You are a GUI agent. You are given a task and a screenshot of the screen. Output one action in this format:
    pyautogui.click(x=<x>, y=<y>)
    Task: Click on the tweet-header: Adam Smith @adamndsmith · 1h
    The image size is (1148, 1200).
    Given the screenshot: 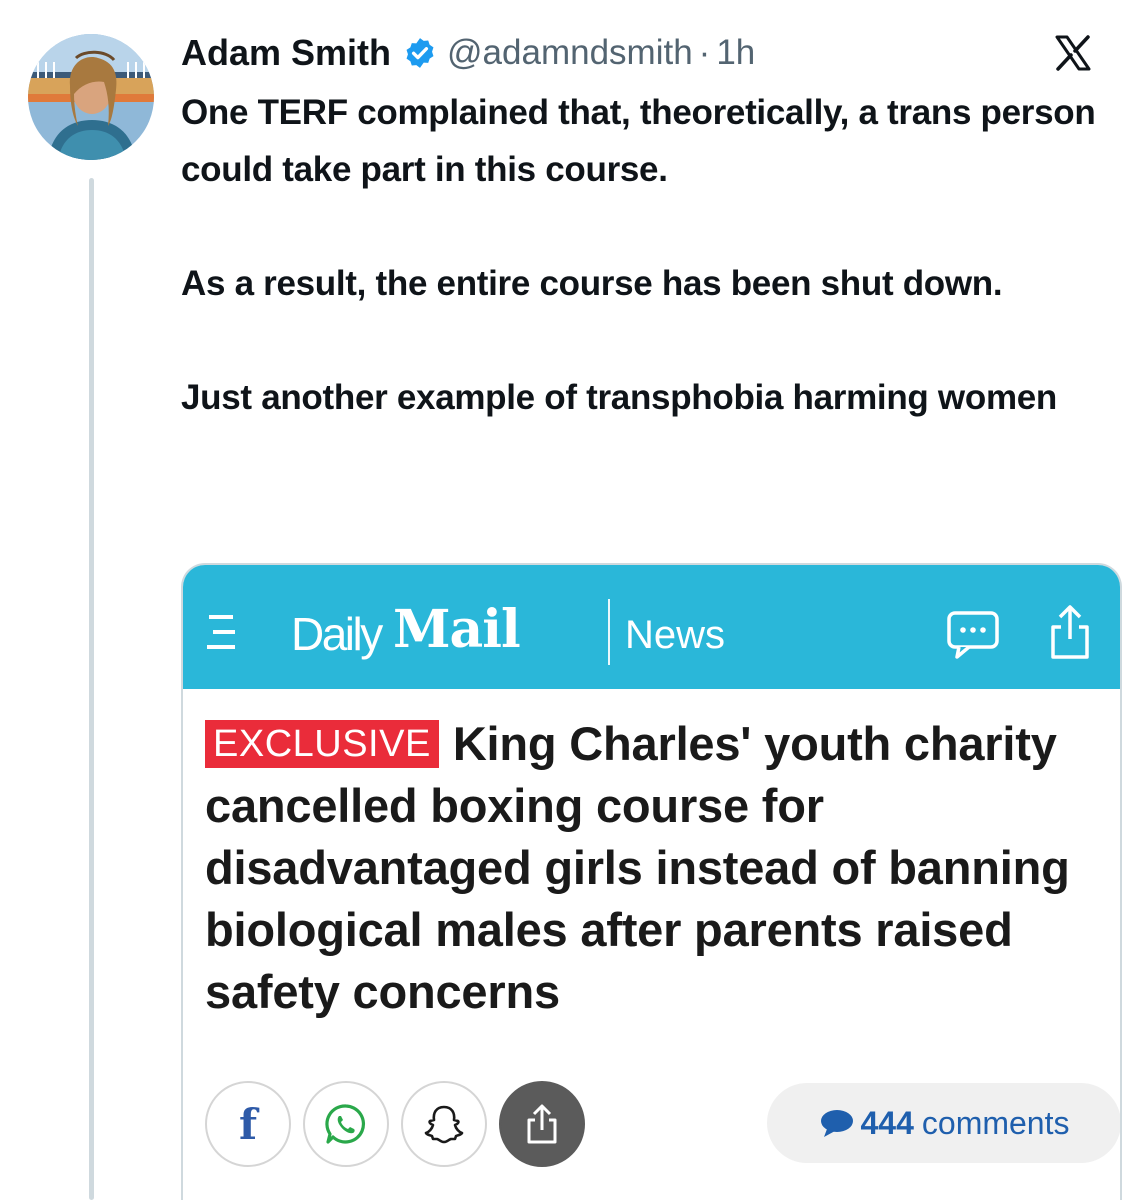 What is the action you would take?
    pyautogui.click(x=468, y=53)
    